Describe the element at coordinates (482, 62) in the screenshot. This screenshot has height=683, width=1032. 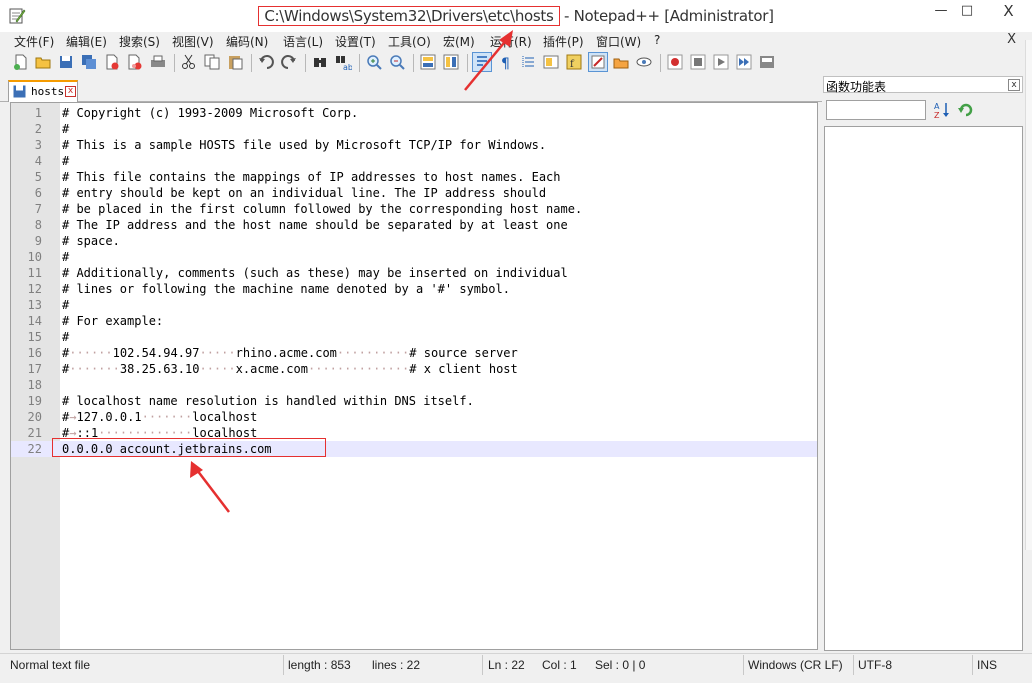
I see `word-wrap-icon` at that location.